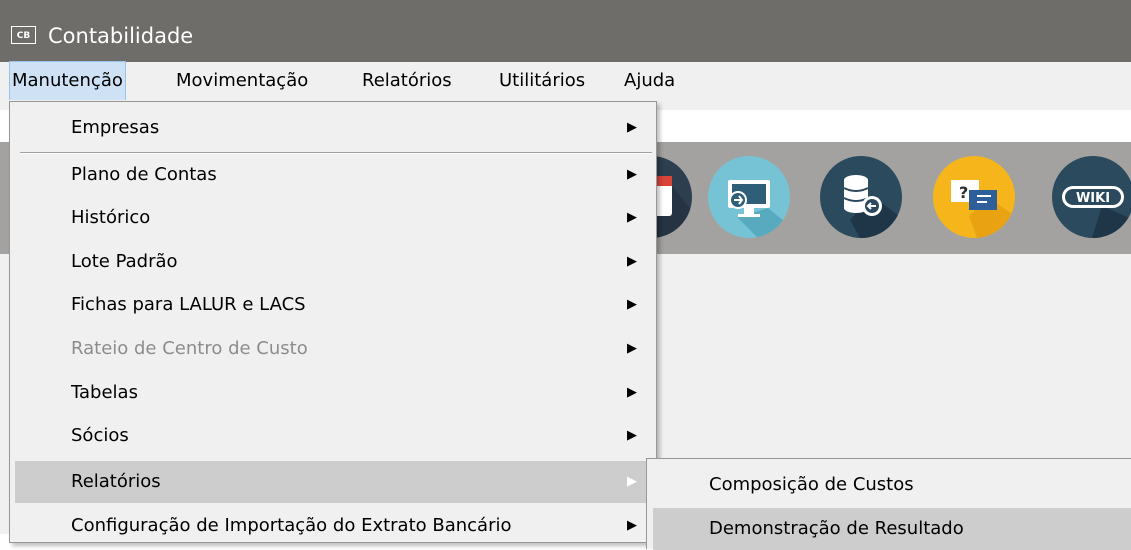  I want to click on menu-item-lote-padrao: Lote Padrão ▶, so click(333, 262).